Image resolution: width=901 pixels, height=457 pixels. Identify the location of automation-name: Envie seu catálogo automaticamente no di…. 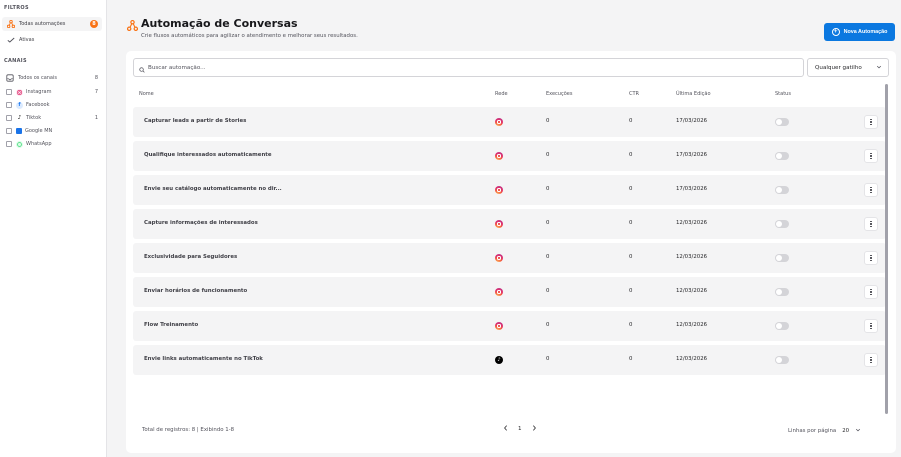
(213, 189).